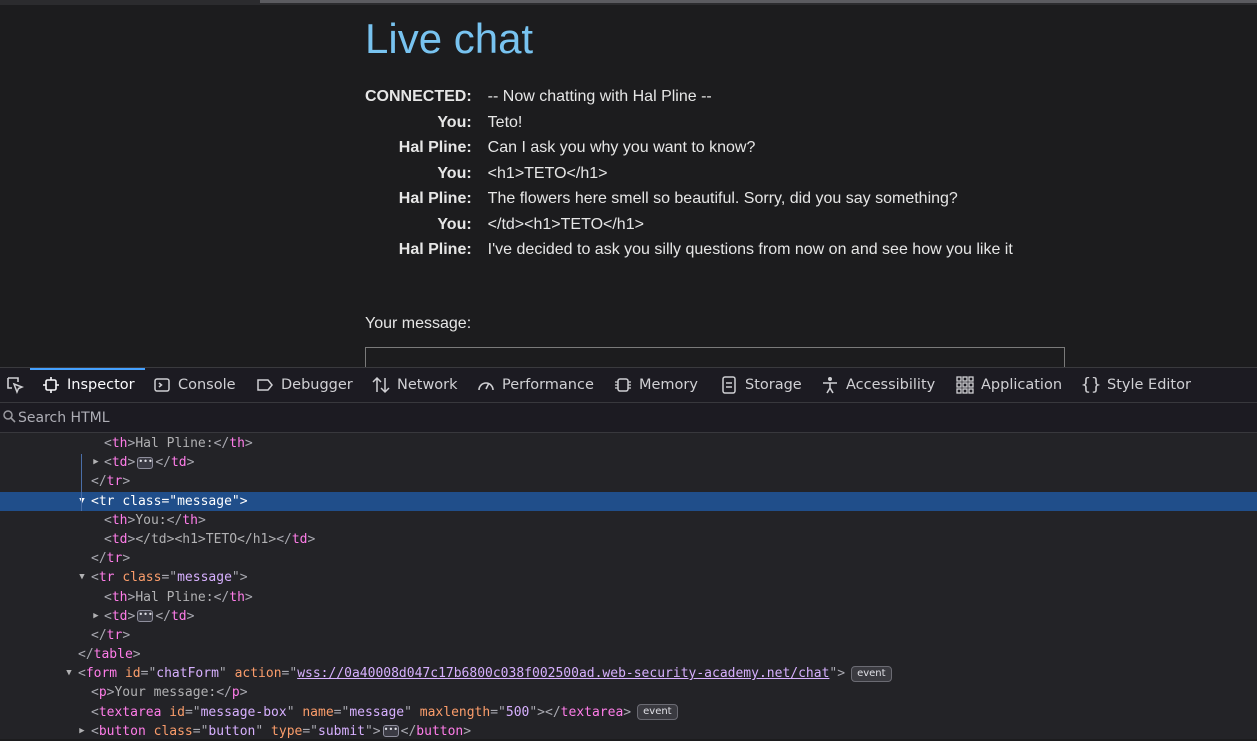 The image size is (1257, 741). What do you see at coordinates (621, 148) in the screenshot?
I see `chat-message: Can I ask you why you want to know?` at bounding box center [621, 148].